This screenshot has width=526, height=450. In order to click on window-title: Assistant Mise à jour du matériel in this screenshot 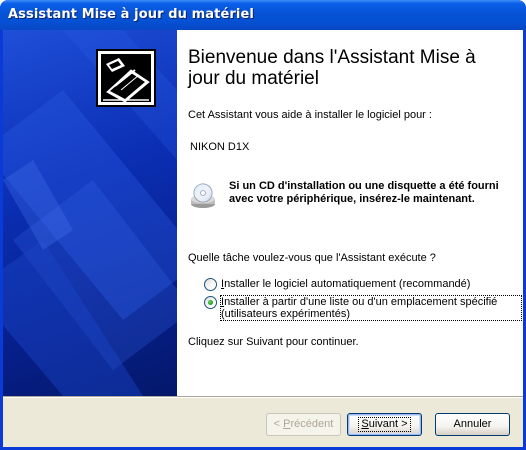, I will do `click(131, 14)`.